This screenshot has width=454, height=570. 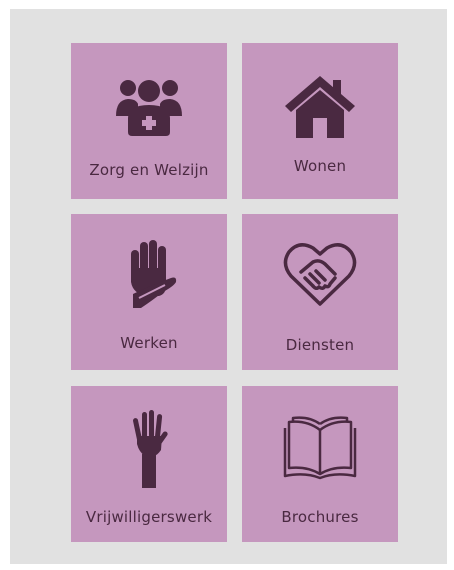 What do you see at coordinates (149, 106) in the screenshot?
I see `care-group-icon` at bounding box center [149, 106].